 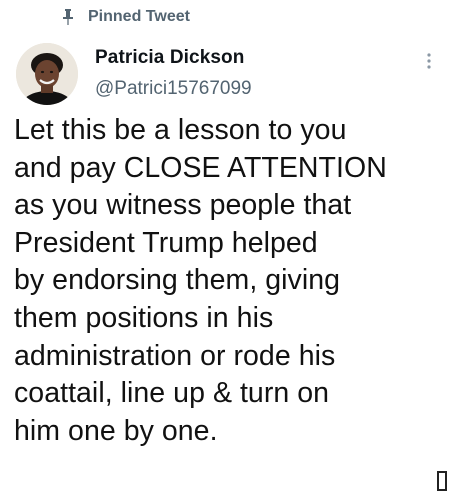 What do you see at coordinates (177, 280) in the screenshot?
I see `tweet-text-line: by endorsing them, giving` at bounding box center [177, 280].